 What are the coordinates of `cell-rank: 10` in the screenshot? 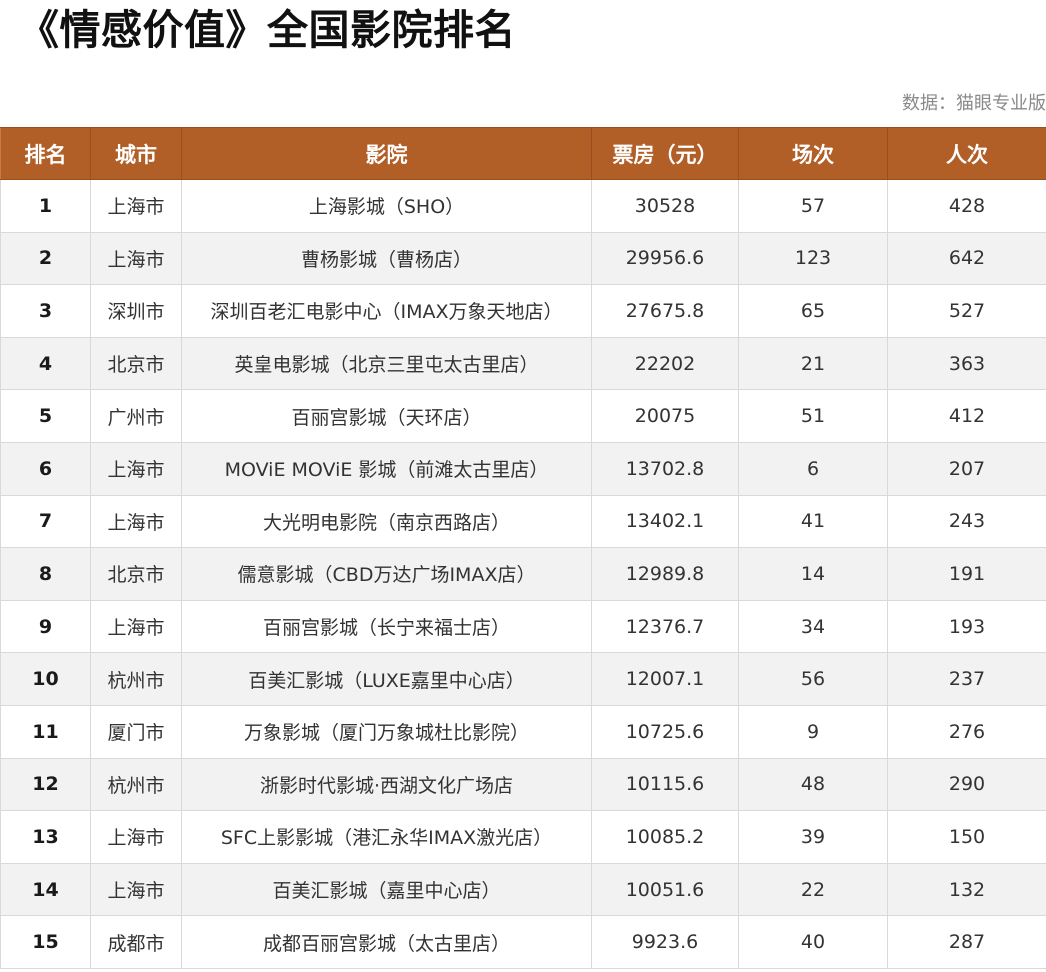 It's located at (45, 679).